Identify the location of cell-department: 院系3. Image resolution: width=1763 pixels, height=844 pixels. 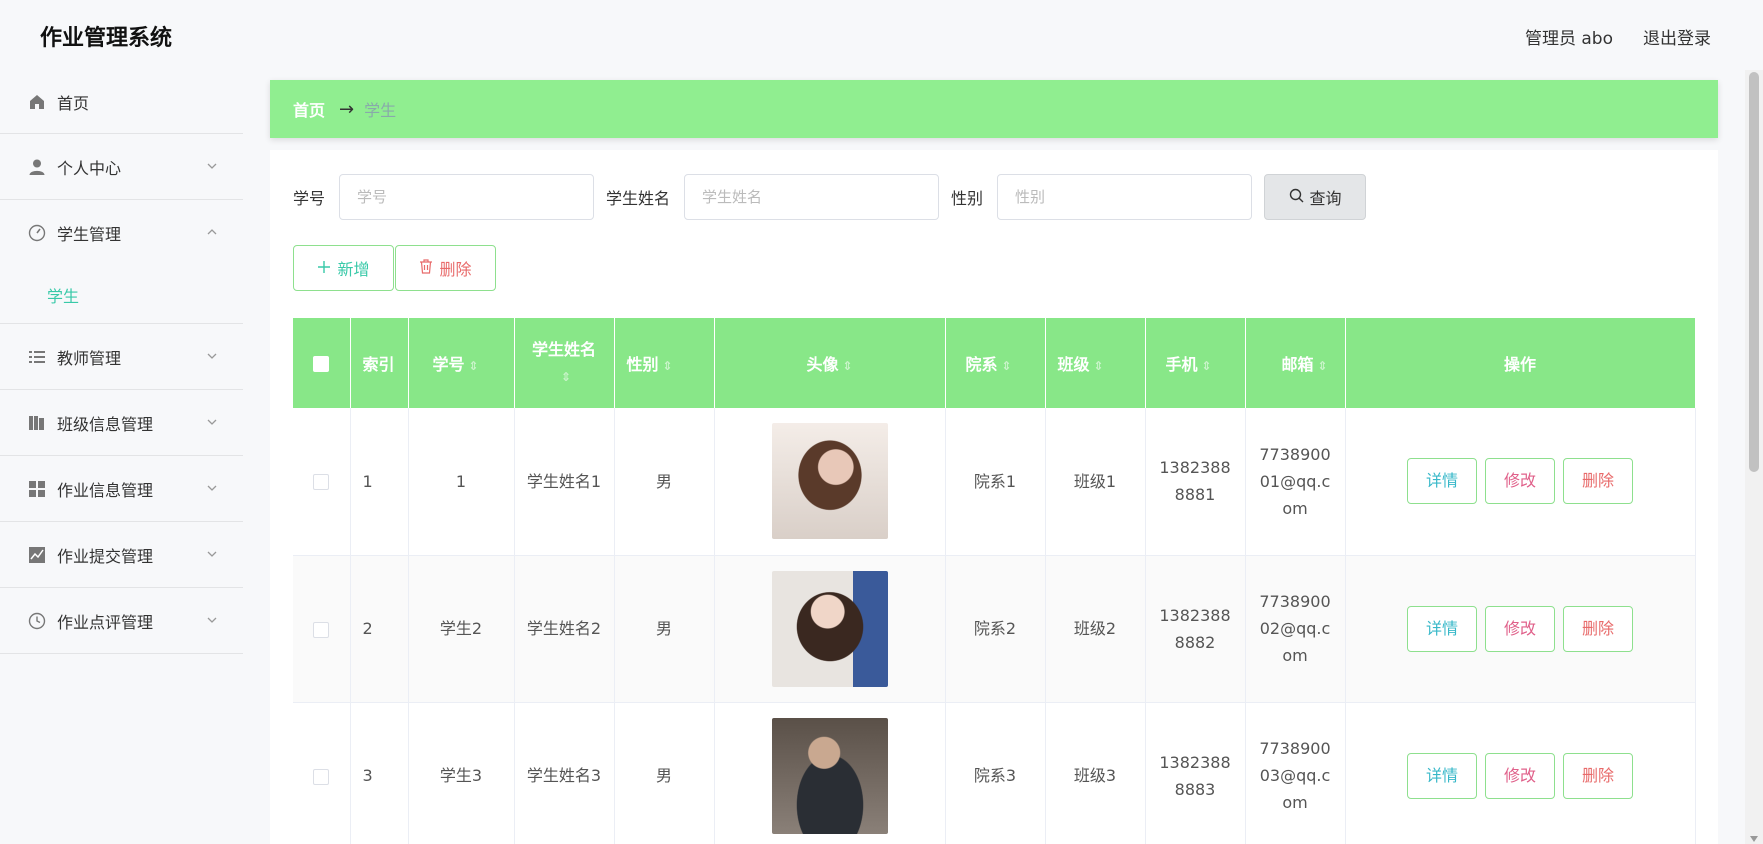
(995, 773).